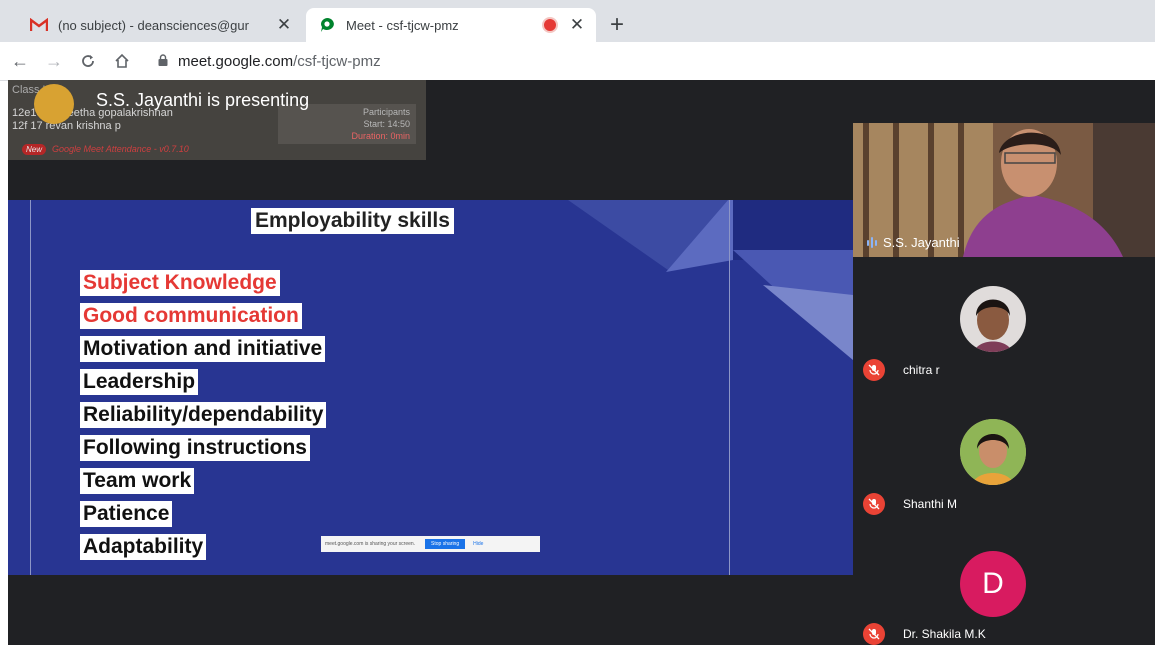 The image size is (1155, 645). I want to click on avatar: D, so click(993, 584).